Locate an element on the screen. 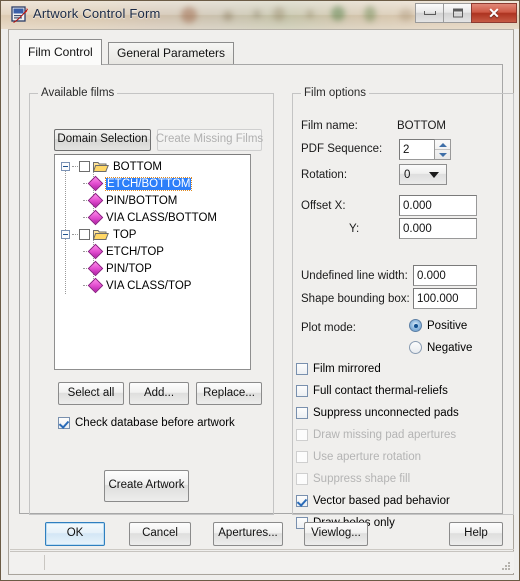 The image size is (520, 581). offset-x-value: 0.000 is located at coordinates (417, 205).